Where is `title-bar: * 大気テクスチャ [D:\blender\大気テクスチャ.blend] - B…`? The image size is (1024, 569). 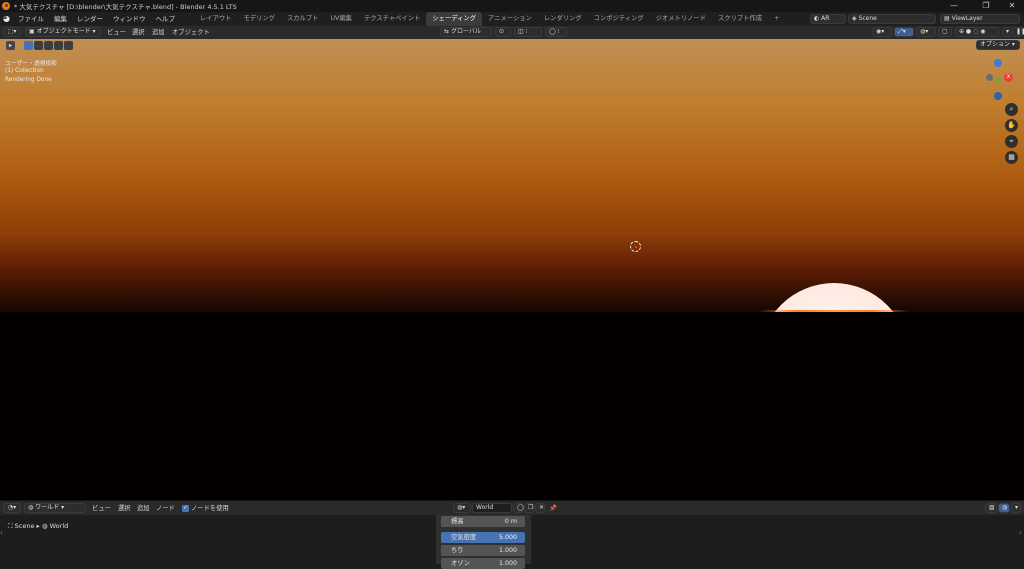
title-bar: * 大気テクスチャ [D:\blender\大気テクスチャ.blend] - B… is located at coordinates (512, 6).